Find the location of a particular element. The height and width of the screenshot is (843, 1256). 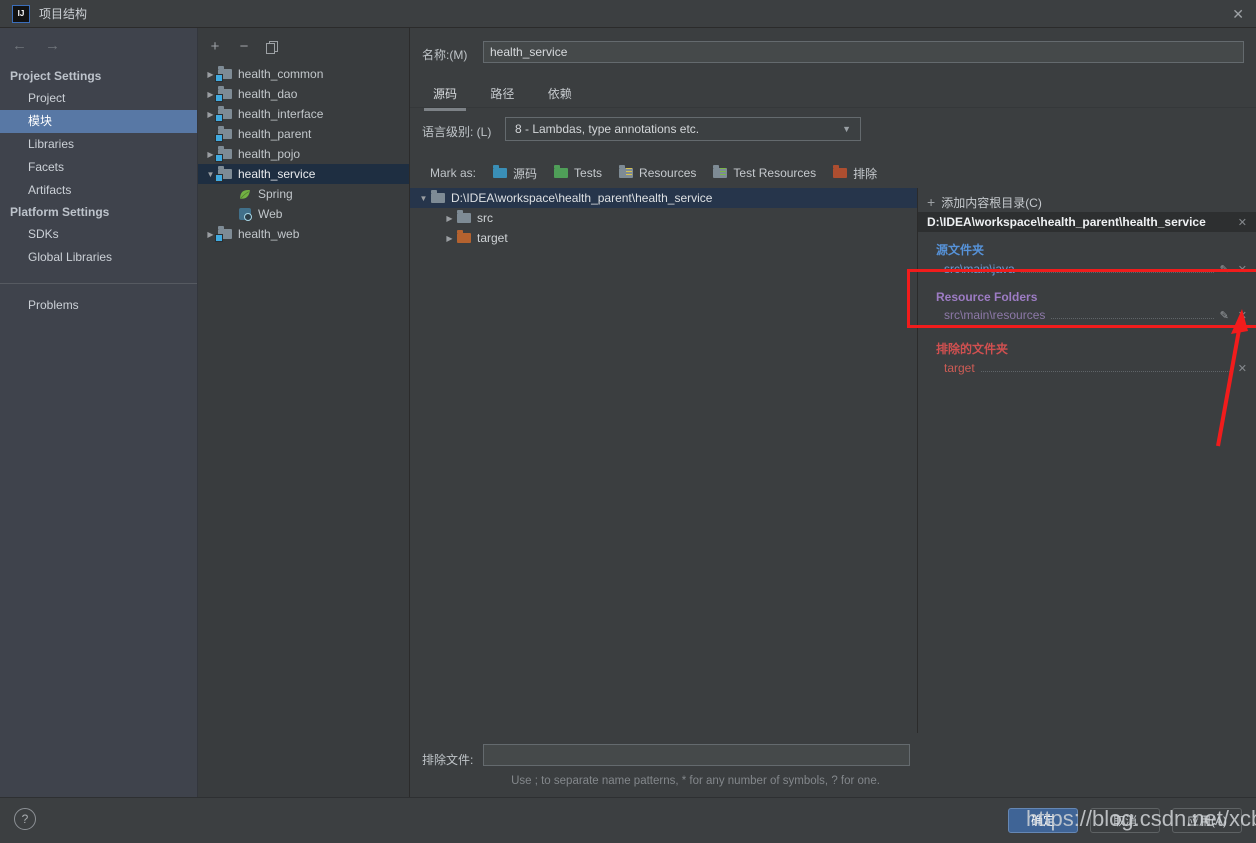

test-resources-folder-icon is located at coordinates (720, 171).